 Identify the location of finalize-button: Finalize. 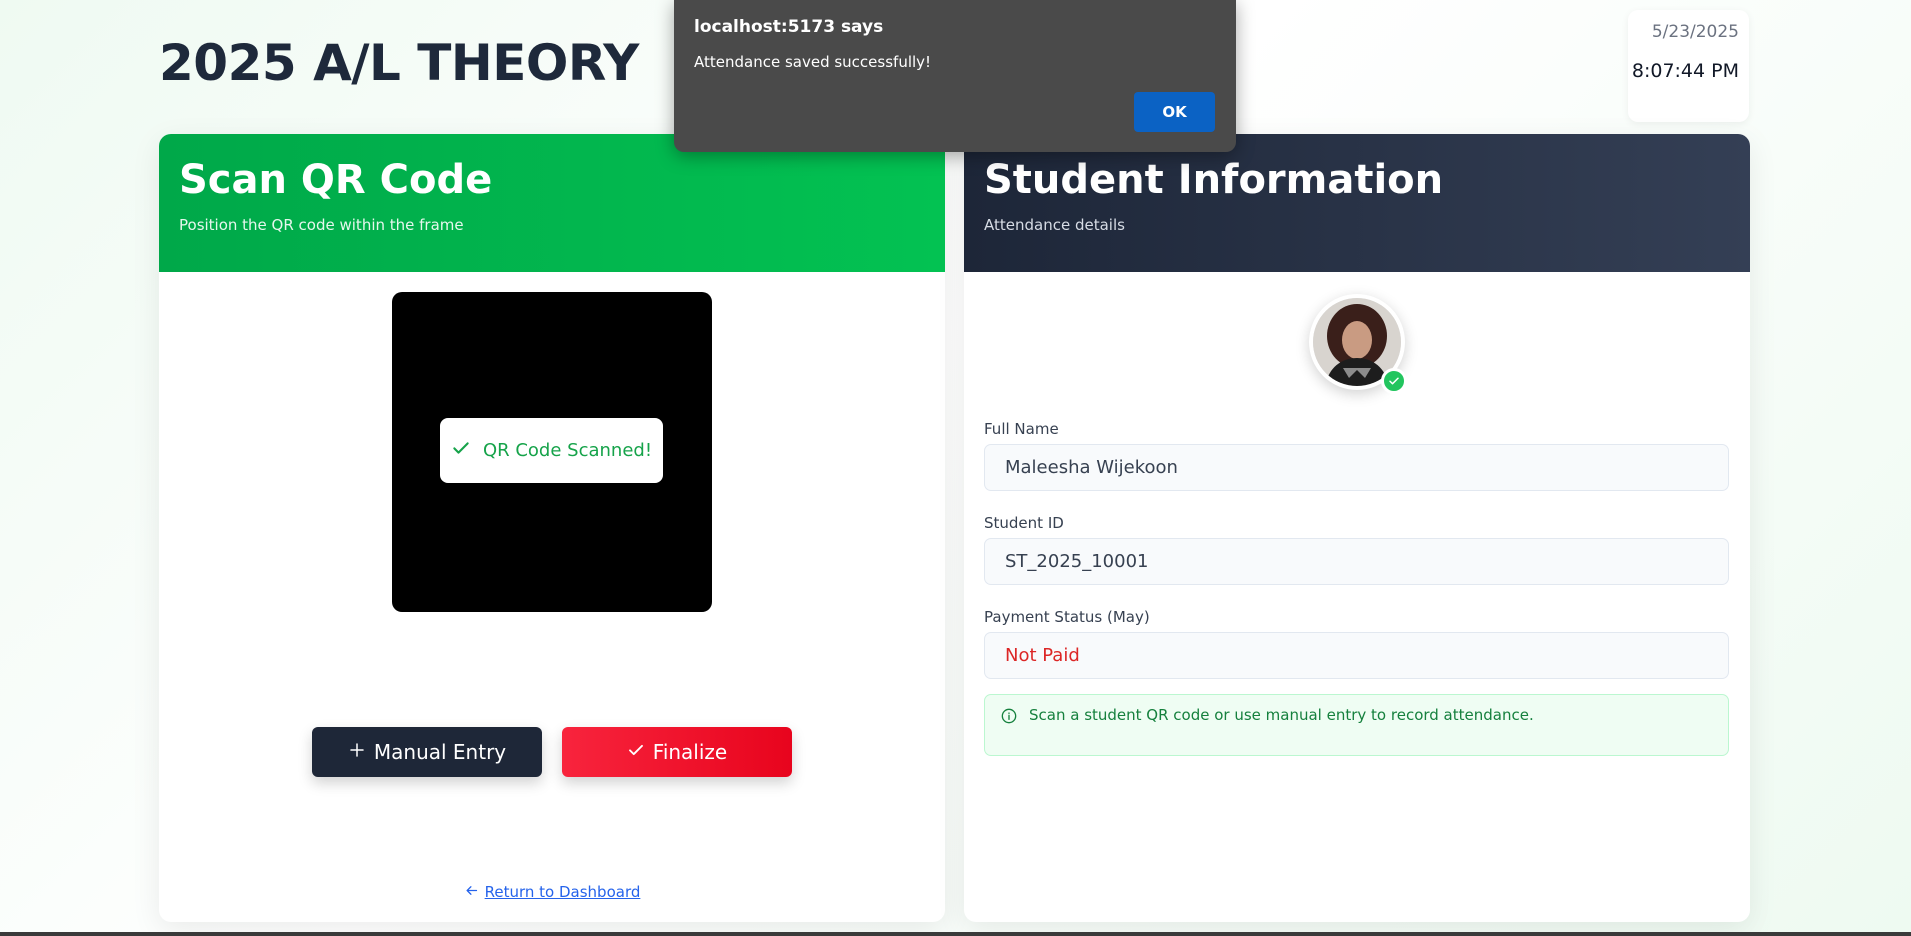
(677, 752).